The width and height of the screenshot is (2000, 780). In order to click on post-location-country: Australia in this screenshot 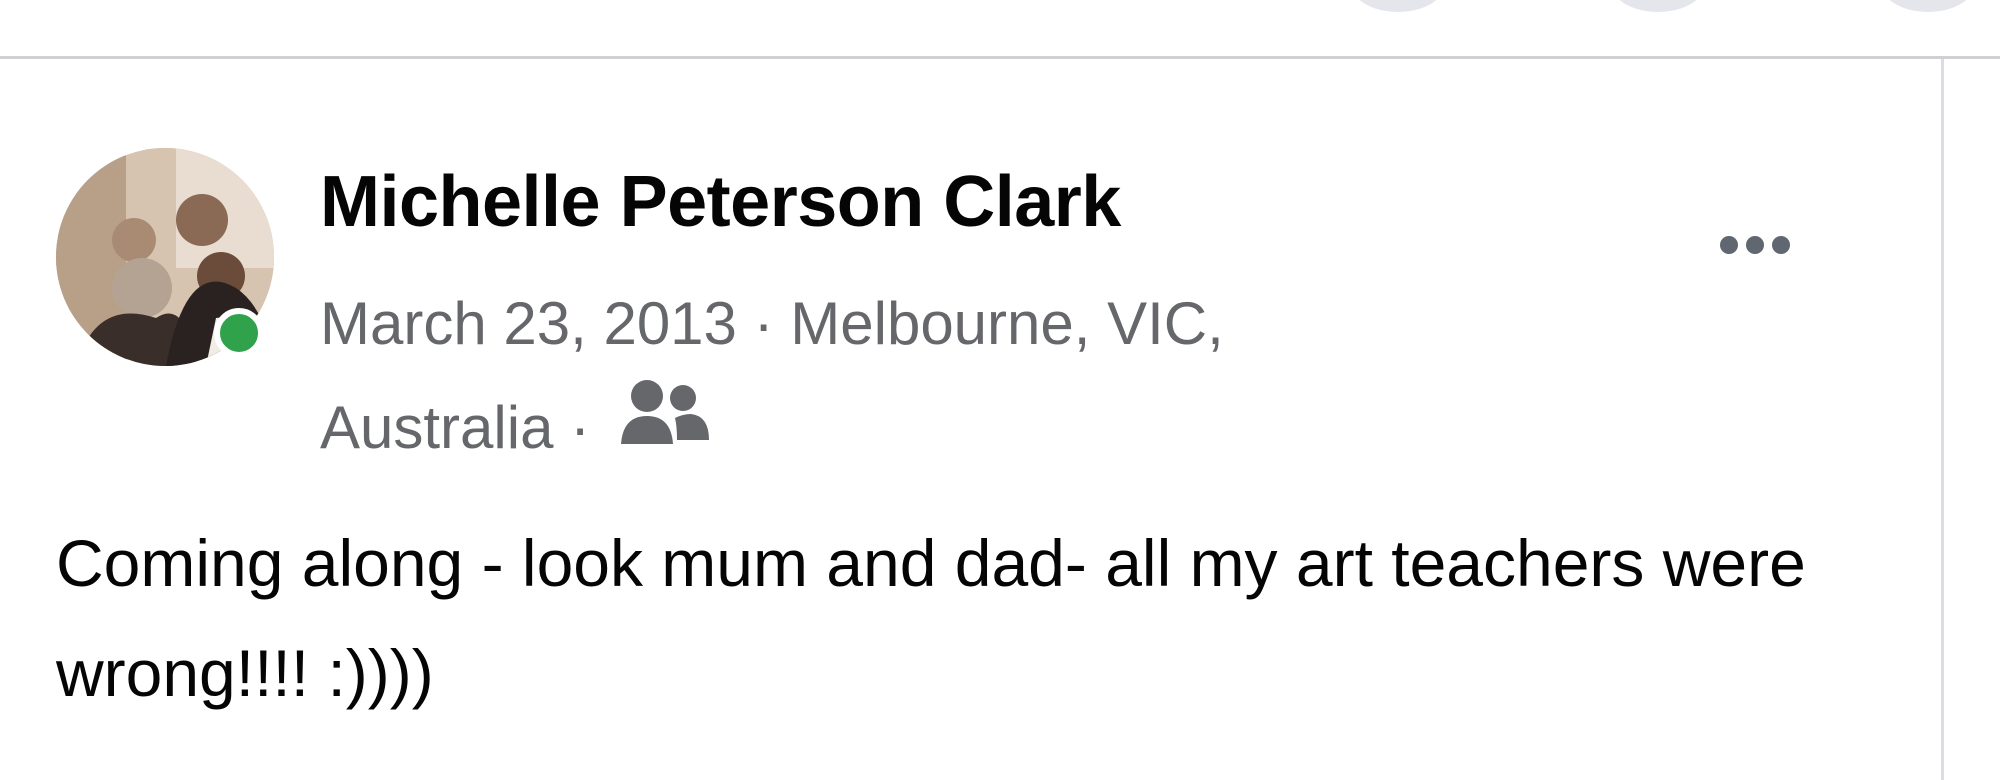, I will do `click(436, 427)`.